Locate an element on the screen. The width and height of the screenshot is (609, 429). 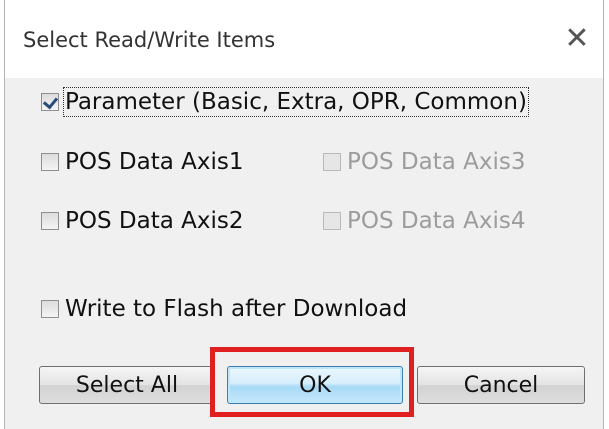
cancel-button: Cancel is located at coordinates (501, 385).